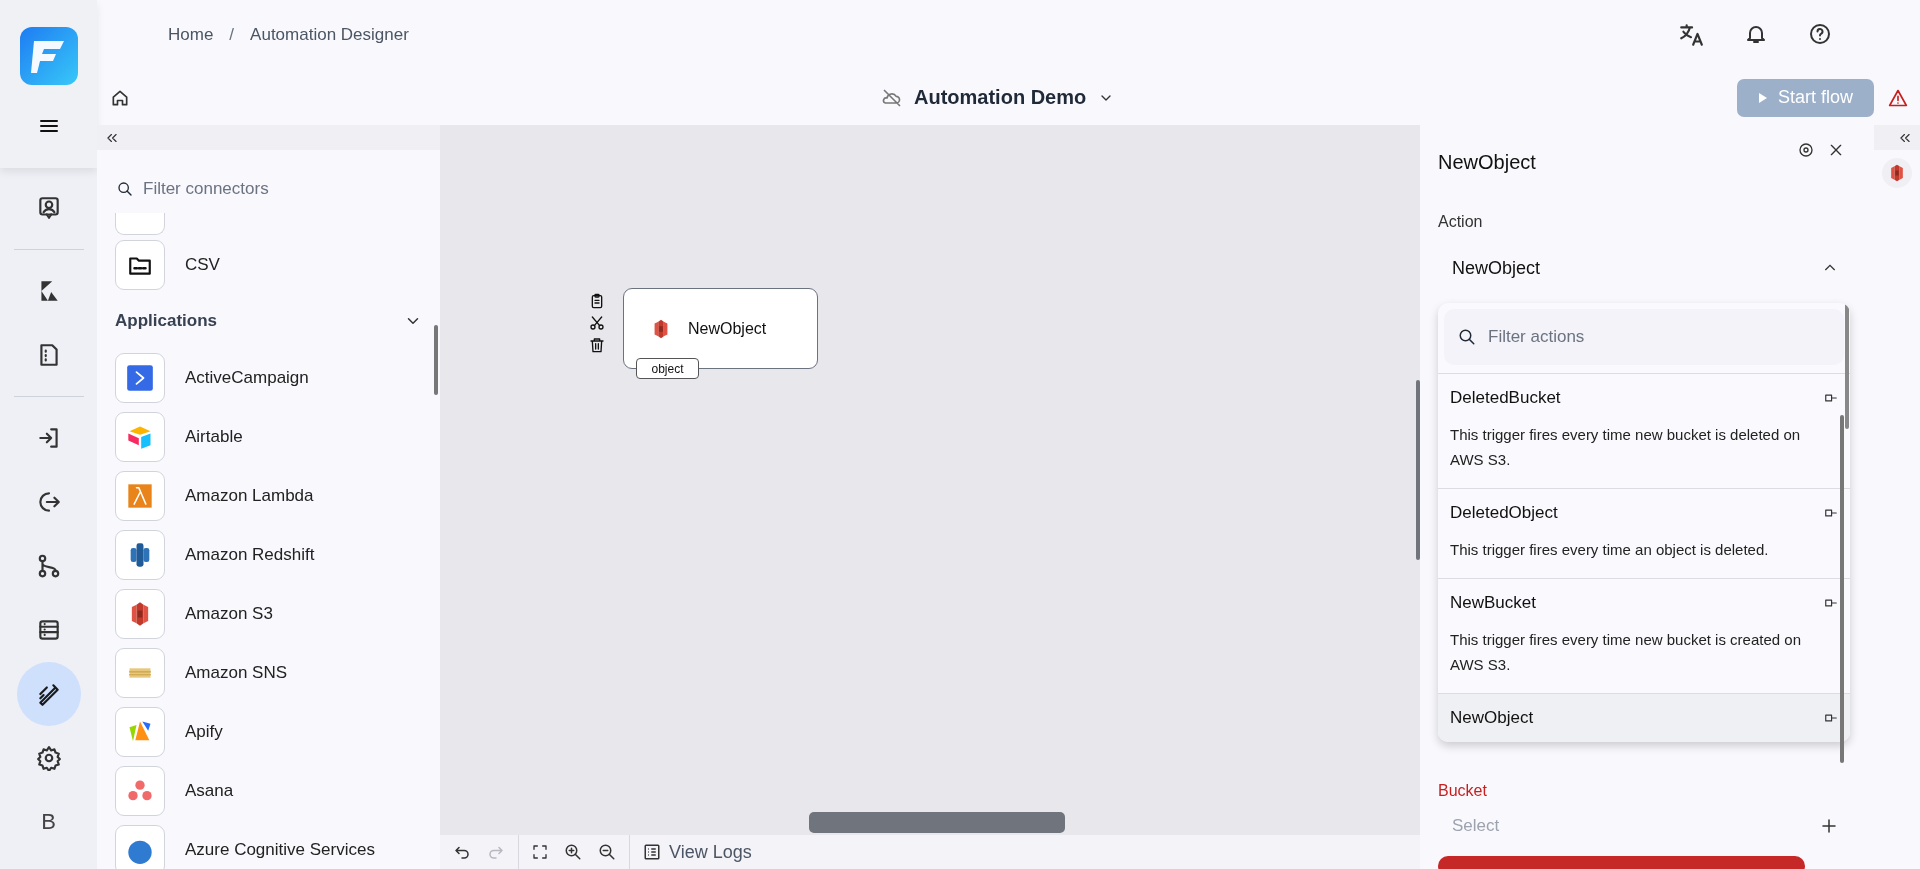 This screenshot has width=1920, height=869. Describe the element at coordinates (250, 554) in the screenshot. I see `connector-name: Amazon Redshift` at that location.